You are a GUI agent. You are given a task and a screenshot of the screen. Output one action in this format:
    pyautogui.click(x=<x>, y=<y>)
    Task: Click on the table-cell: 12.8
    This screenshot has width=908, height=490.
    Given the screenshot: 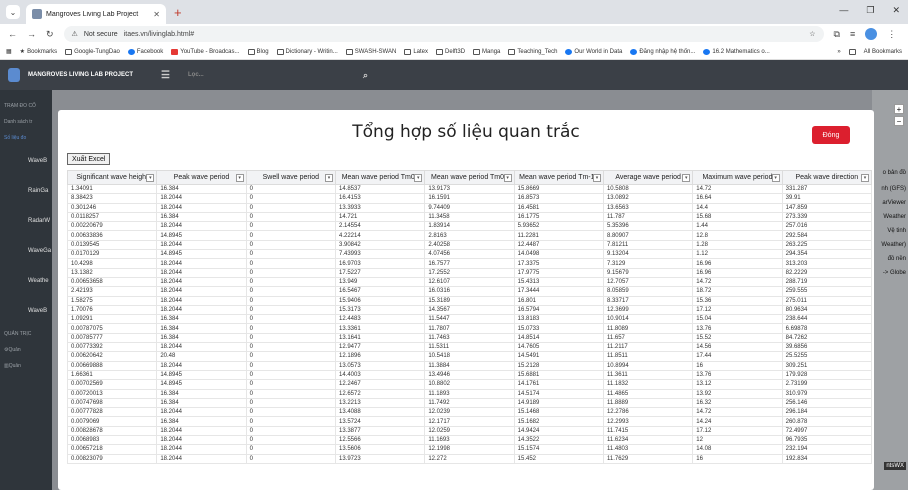 What is the action you would take?
    pyautogui.click(x=737, y=235)
    